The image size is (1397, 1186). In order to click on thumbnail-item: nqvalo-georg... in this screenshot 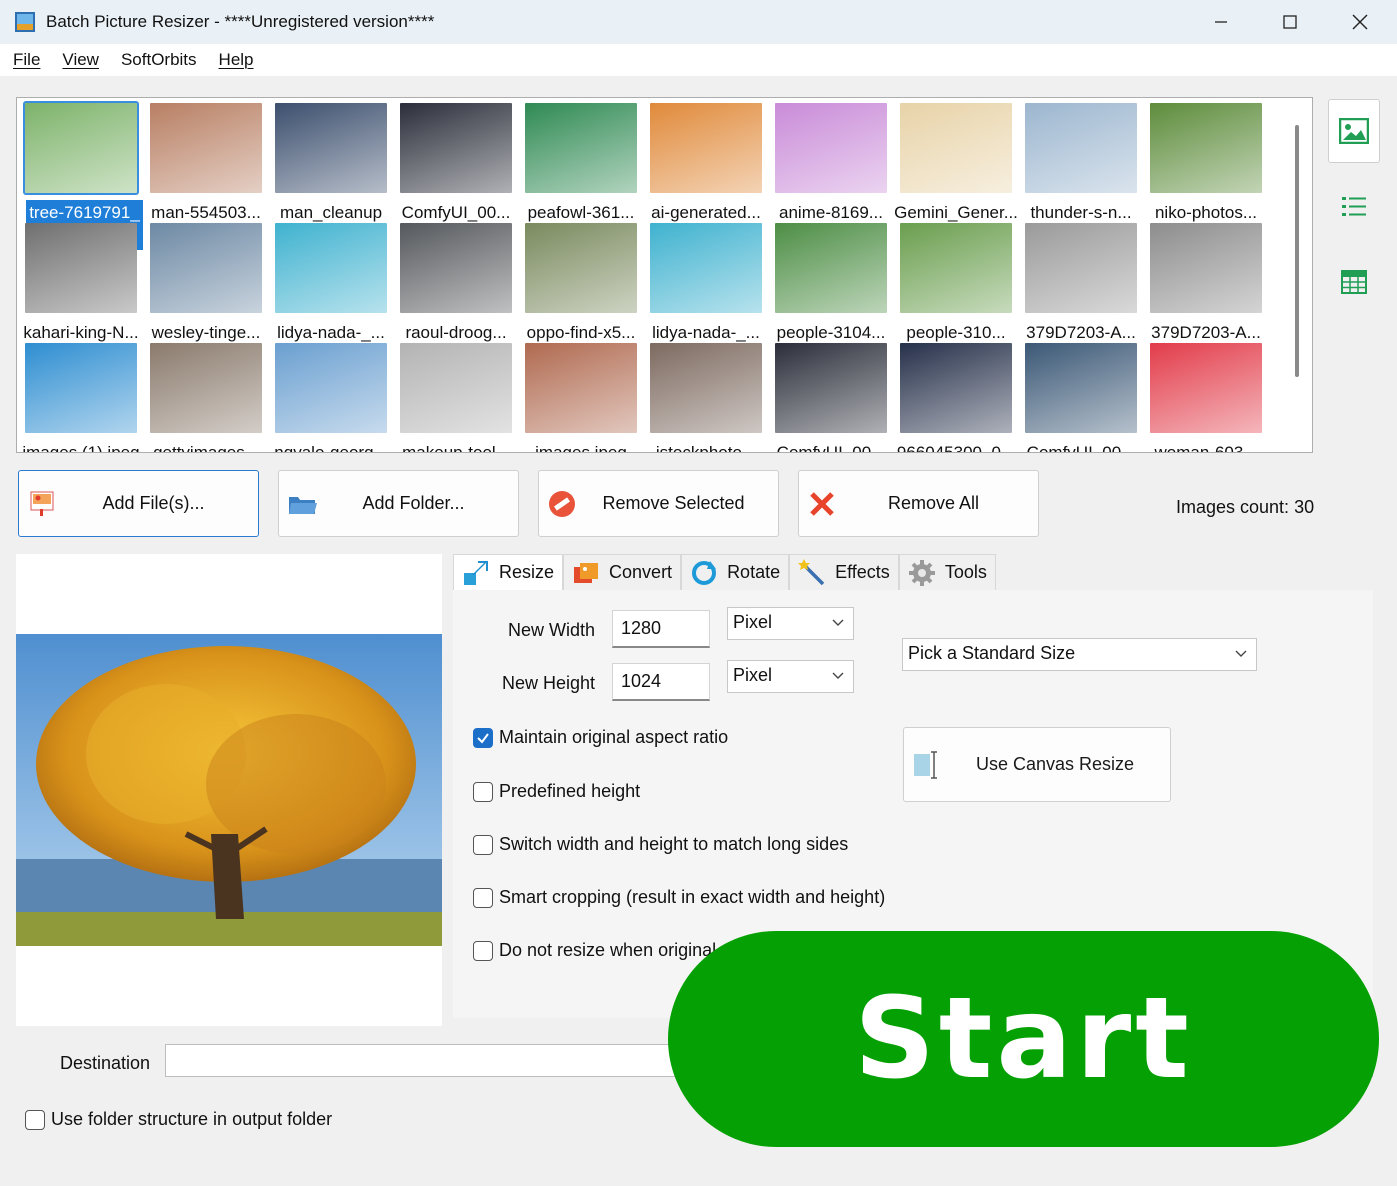, I will do `click(331, 396)`.